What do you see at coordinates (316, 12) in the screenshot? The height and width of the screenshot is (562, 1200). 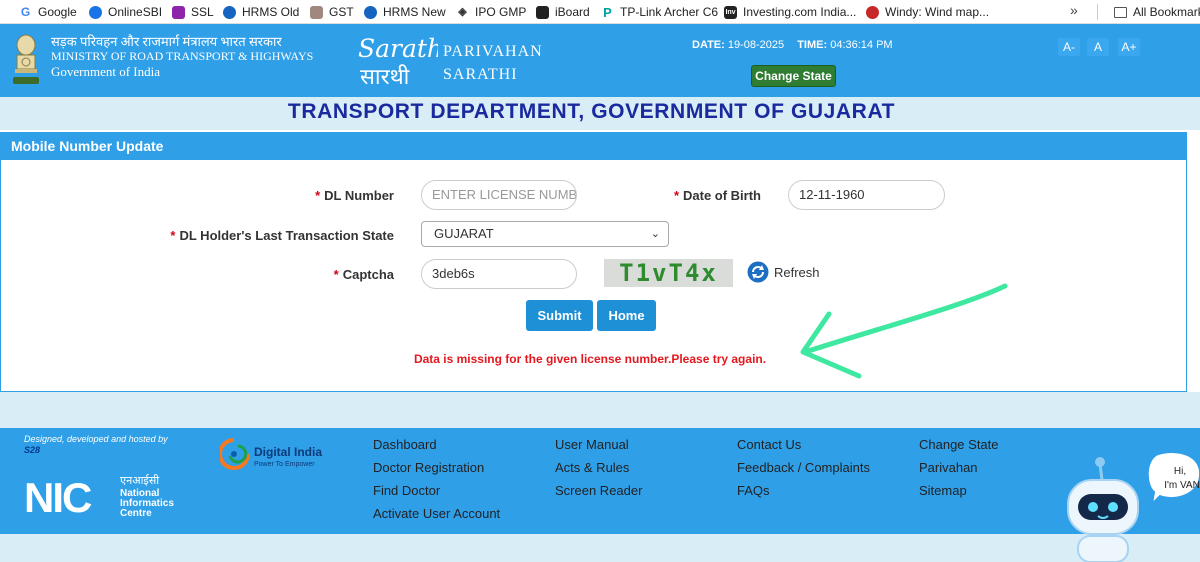 I see `emblem-icon` at bounding box center [316, 12].